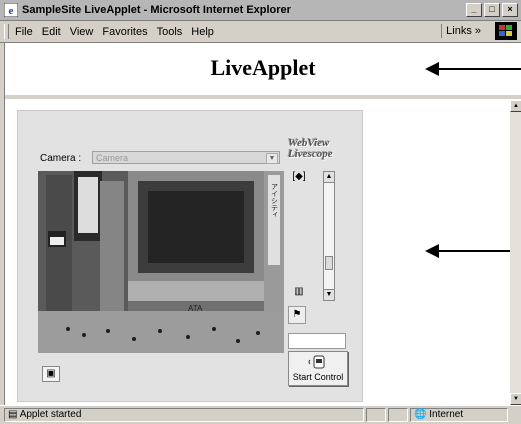  Describe the element at coordinates (329, 263) in the screenshot. I see `zoom-slider-thumb` at that location.